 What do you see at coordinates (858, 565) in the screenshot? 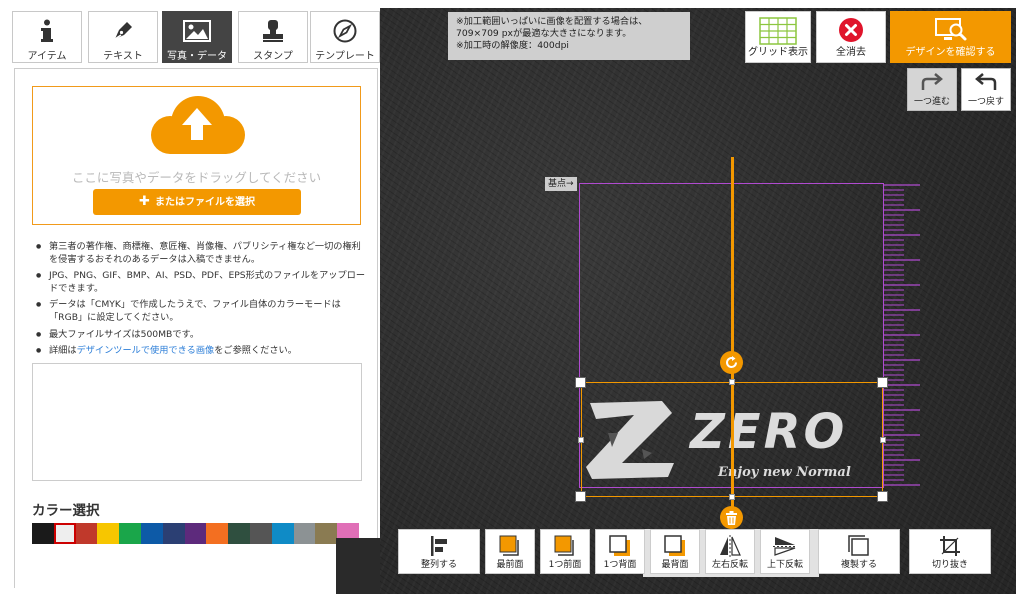
I see `duplicate-label: 複製する` at bounding box center [858, 565].